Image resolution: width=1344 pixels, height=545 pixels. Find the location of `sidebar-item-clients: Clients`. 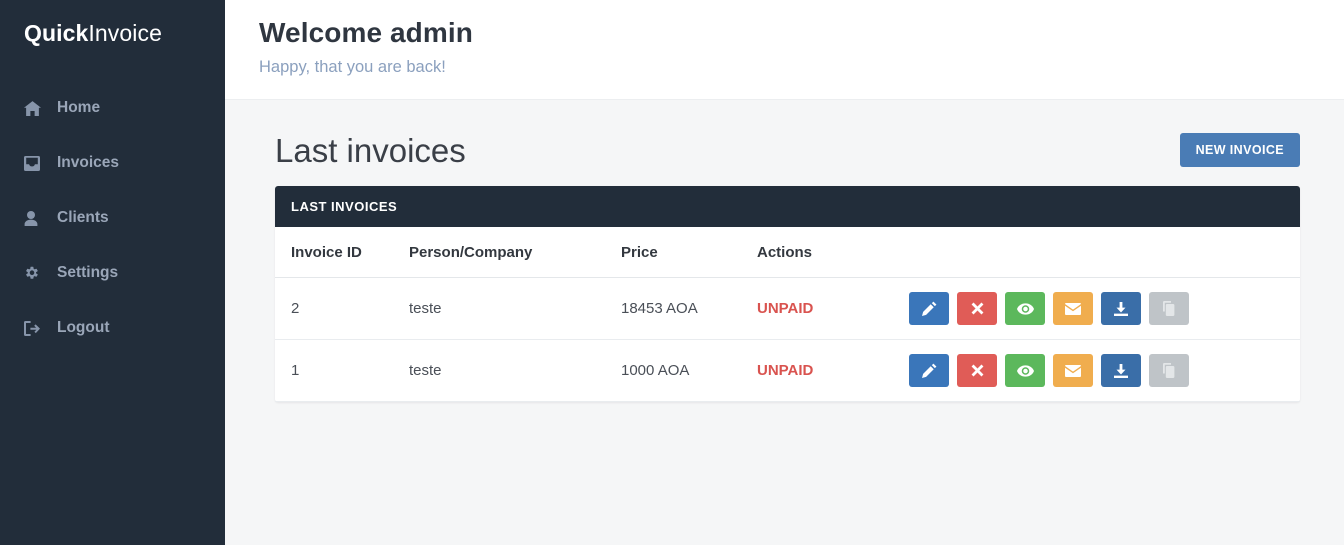

sidebar-item-clients: Clients is located at coordinates (112, 218).